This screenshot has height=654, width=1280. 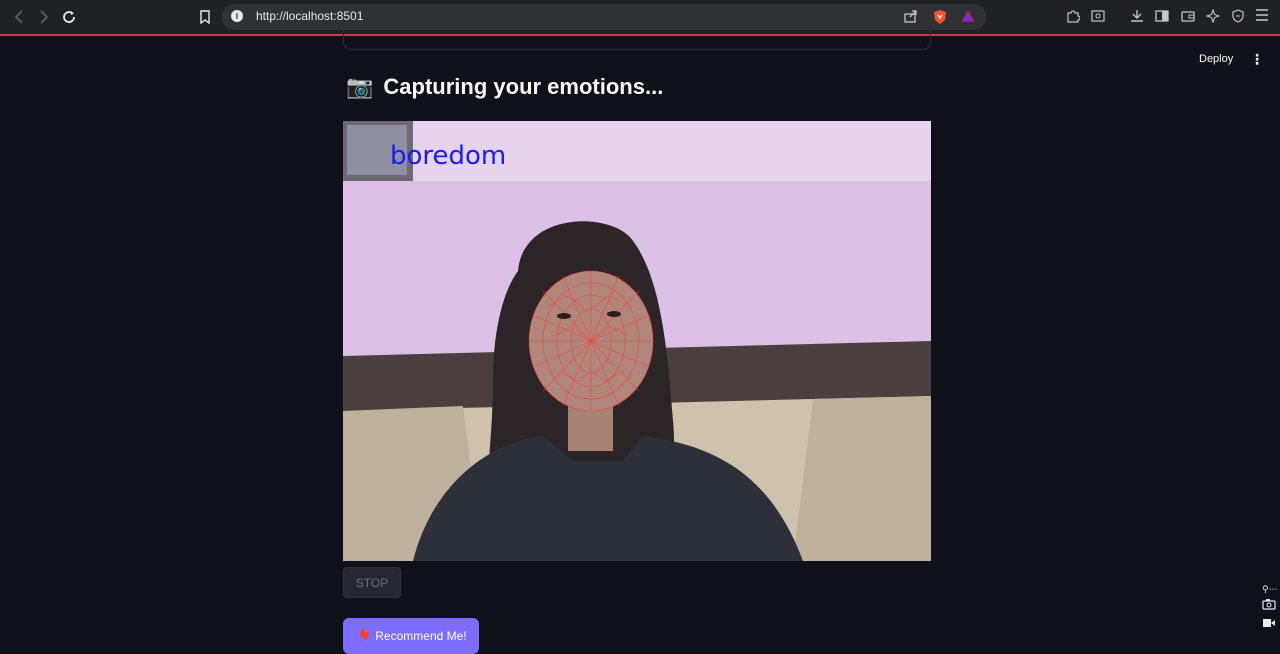 What do you see at coordinates (44, 17) in the screenshot?
I see `chevron-right-icon` at bounding box center [44, 17].